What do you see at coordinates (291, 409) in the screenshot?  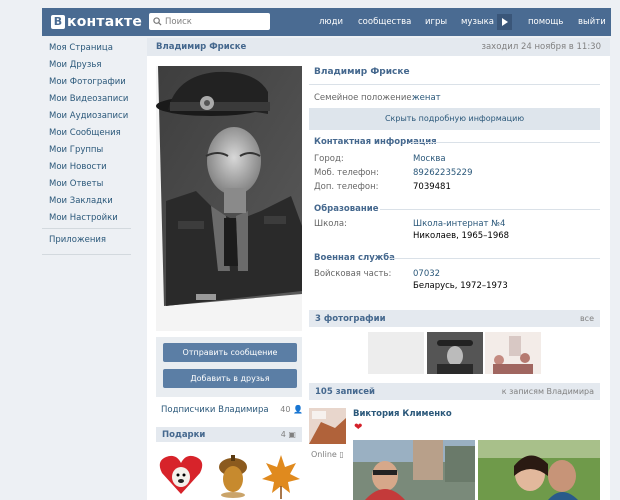 I see `subscribers-count: 40 👤` at bounding box center [291, 409].